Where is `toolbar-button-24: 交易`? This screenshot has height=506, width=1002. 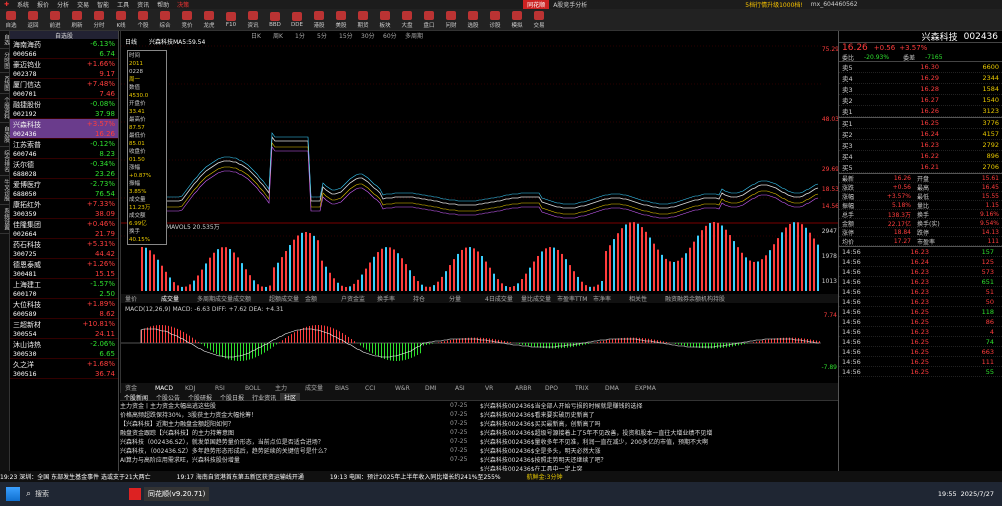
toolbar-button-24: 交易 is located at coordinates (539, 20).